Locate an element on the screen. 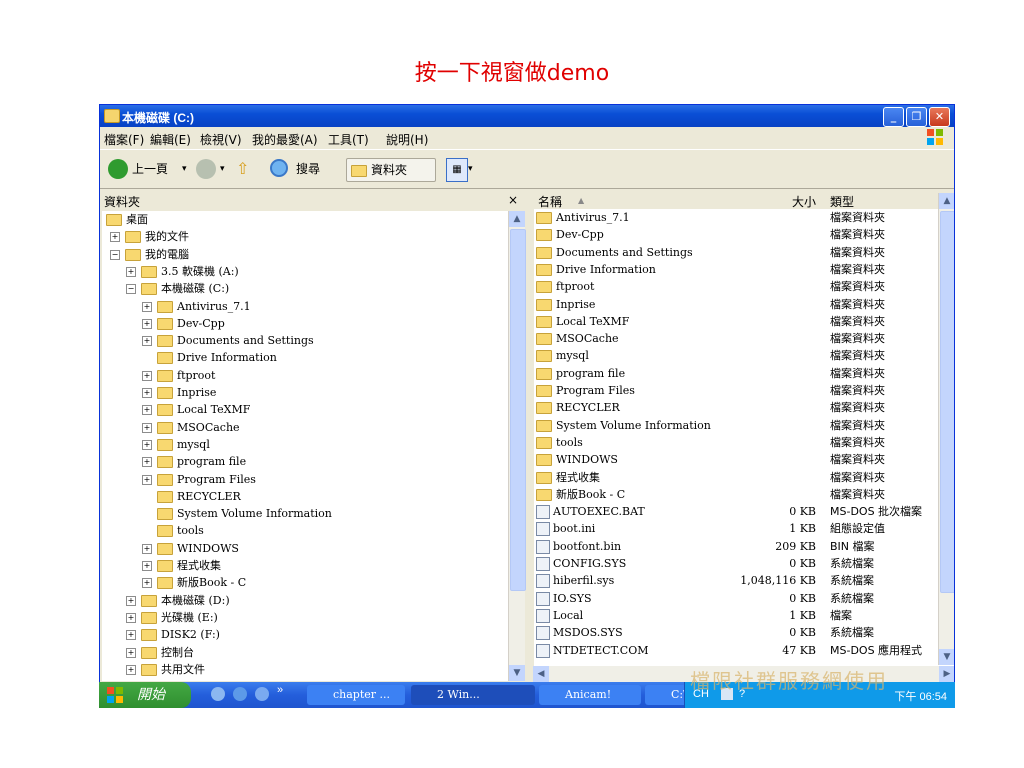  back-arrow-icon is located at coordinates (118, 169).